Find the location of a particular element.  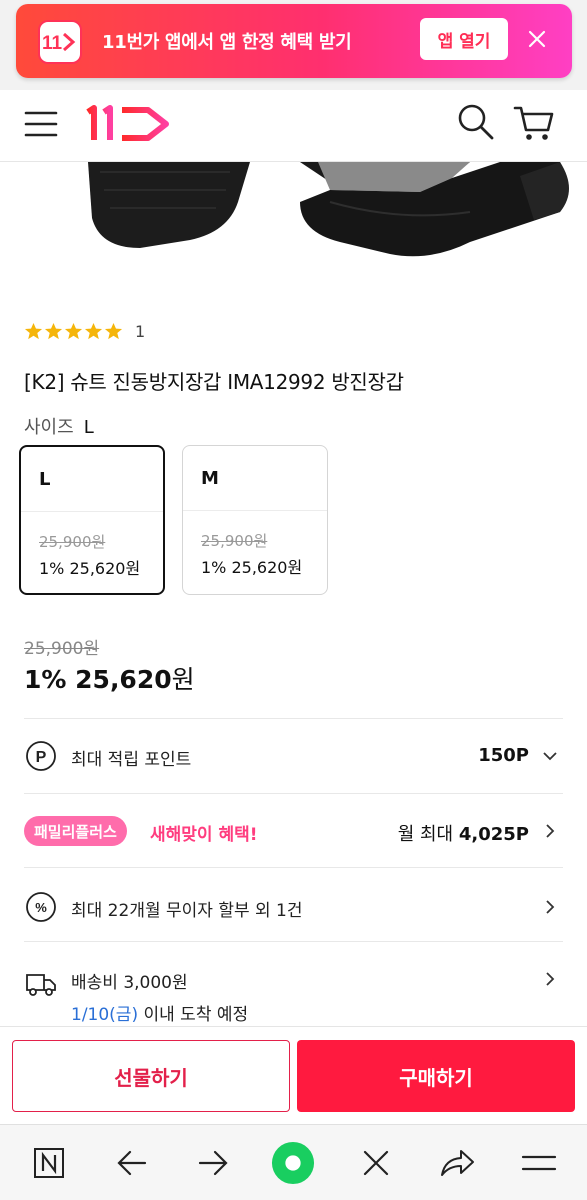

truck-icon is located at coordinates (41, 983).